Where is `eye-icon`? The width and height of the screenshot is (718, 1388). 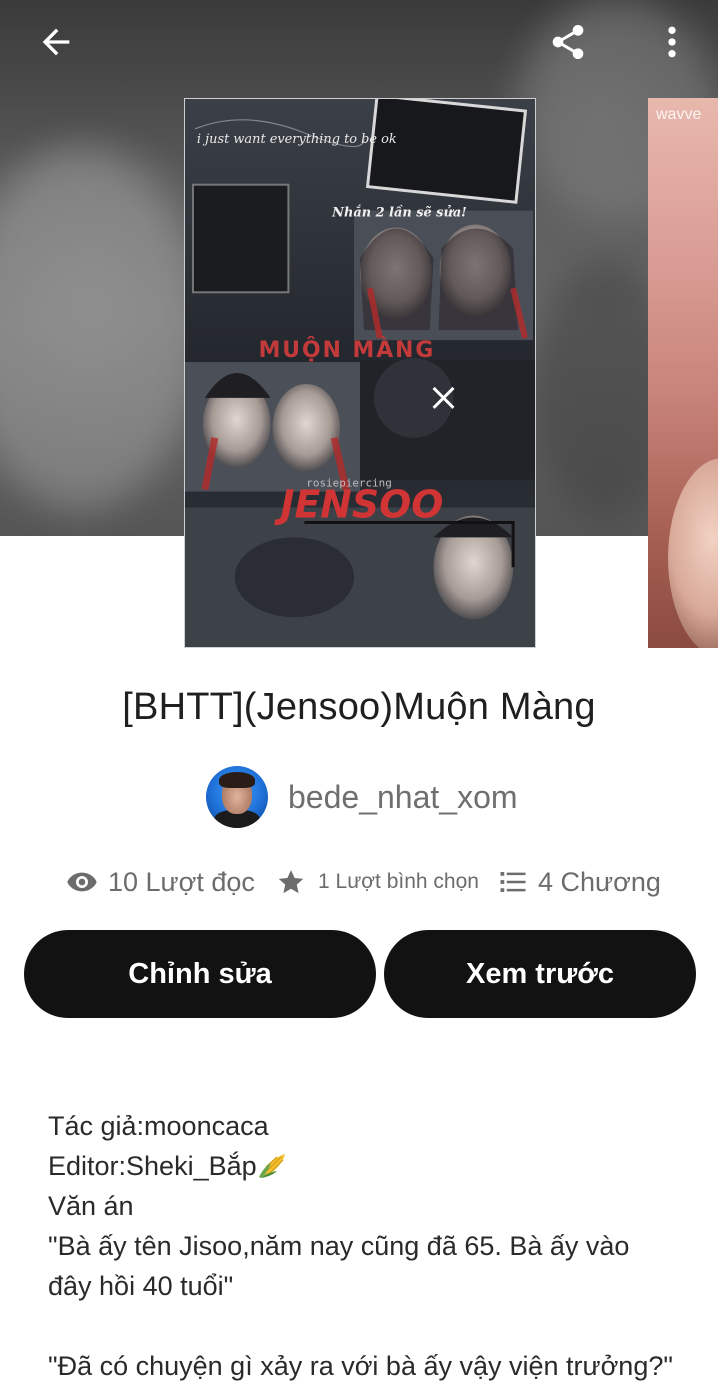 eye-icon is located at coordinates (82, 882).